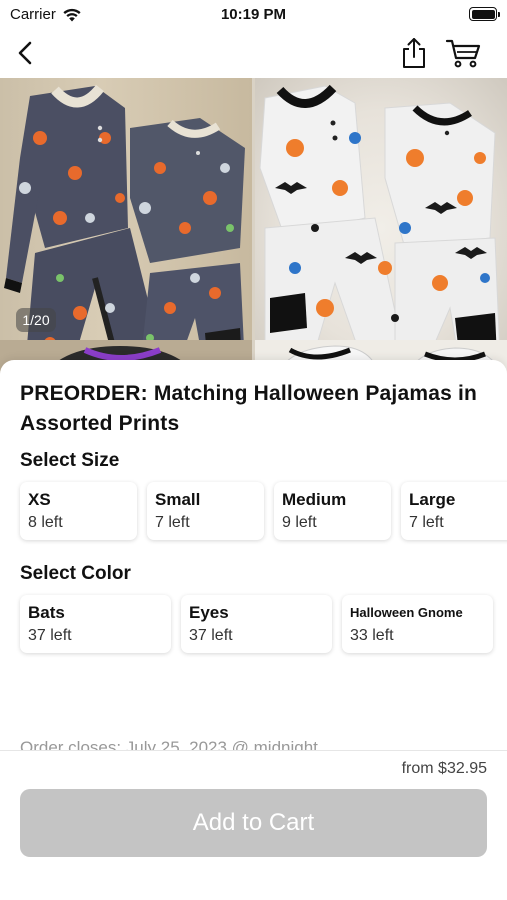 Image resolution: width=507 pixels, height=900 pixels. Describe the element at coordinates (27, 53) in the screenshot. I see `chevron-left-icon` at that location.